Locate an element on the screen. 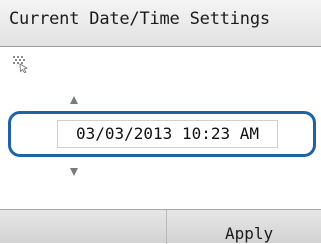 The height and width of the screenshot is (244, 321). softkey-bar: Apply is located at coordinates (160, 226).